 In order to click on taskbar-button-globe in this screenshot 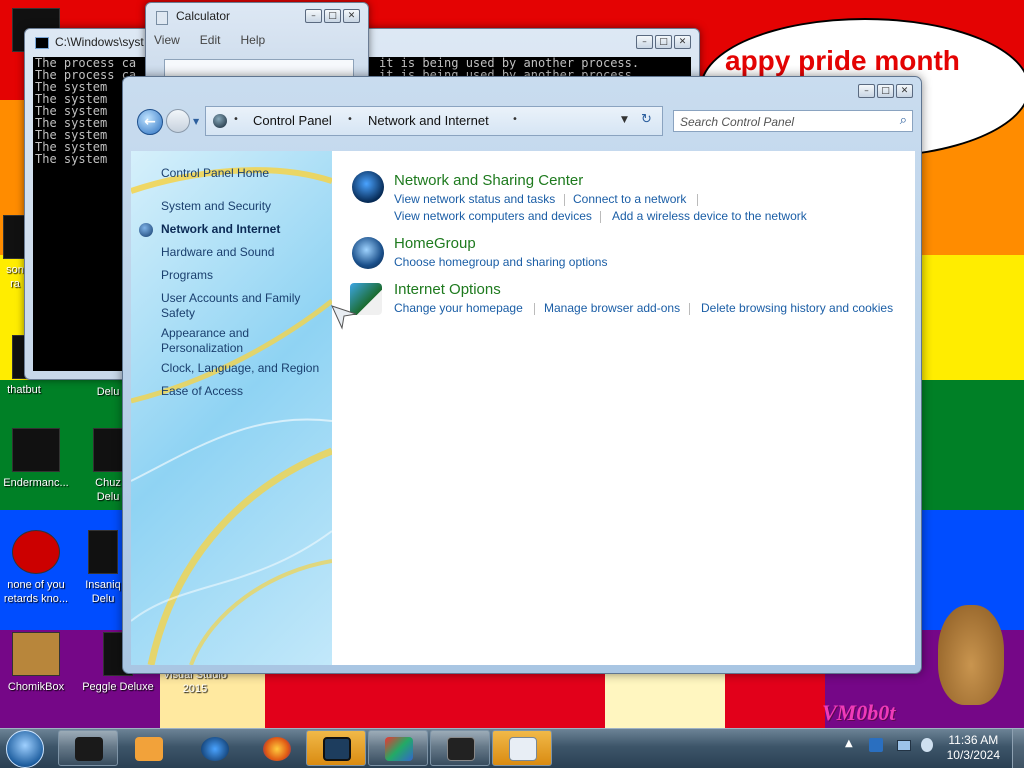, I will do `click(214, 748)`.